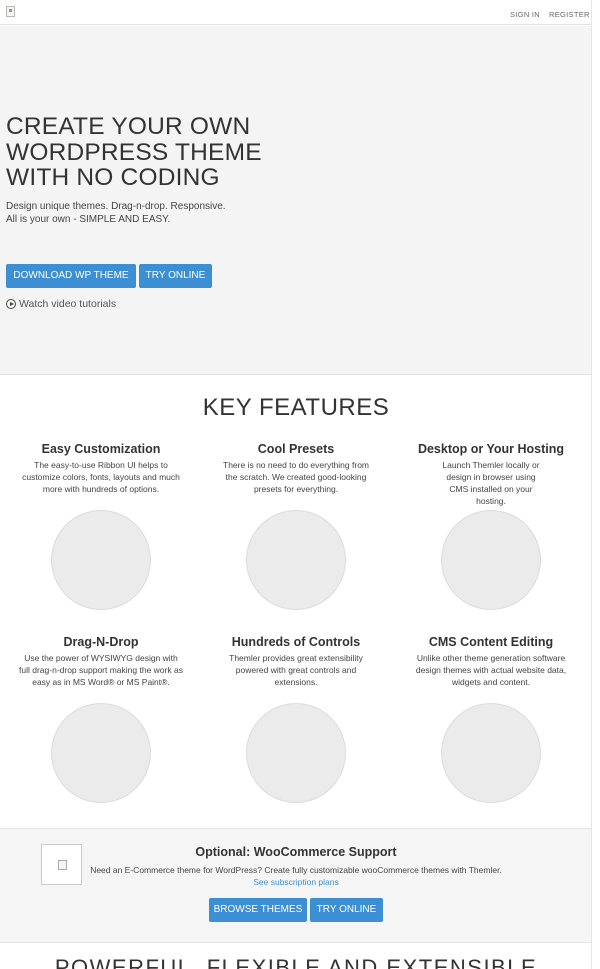  Describe the element at coordinates (68, 304) in the screenshot. I see `watch-video-label: Watch video tutorials` at that location.